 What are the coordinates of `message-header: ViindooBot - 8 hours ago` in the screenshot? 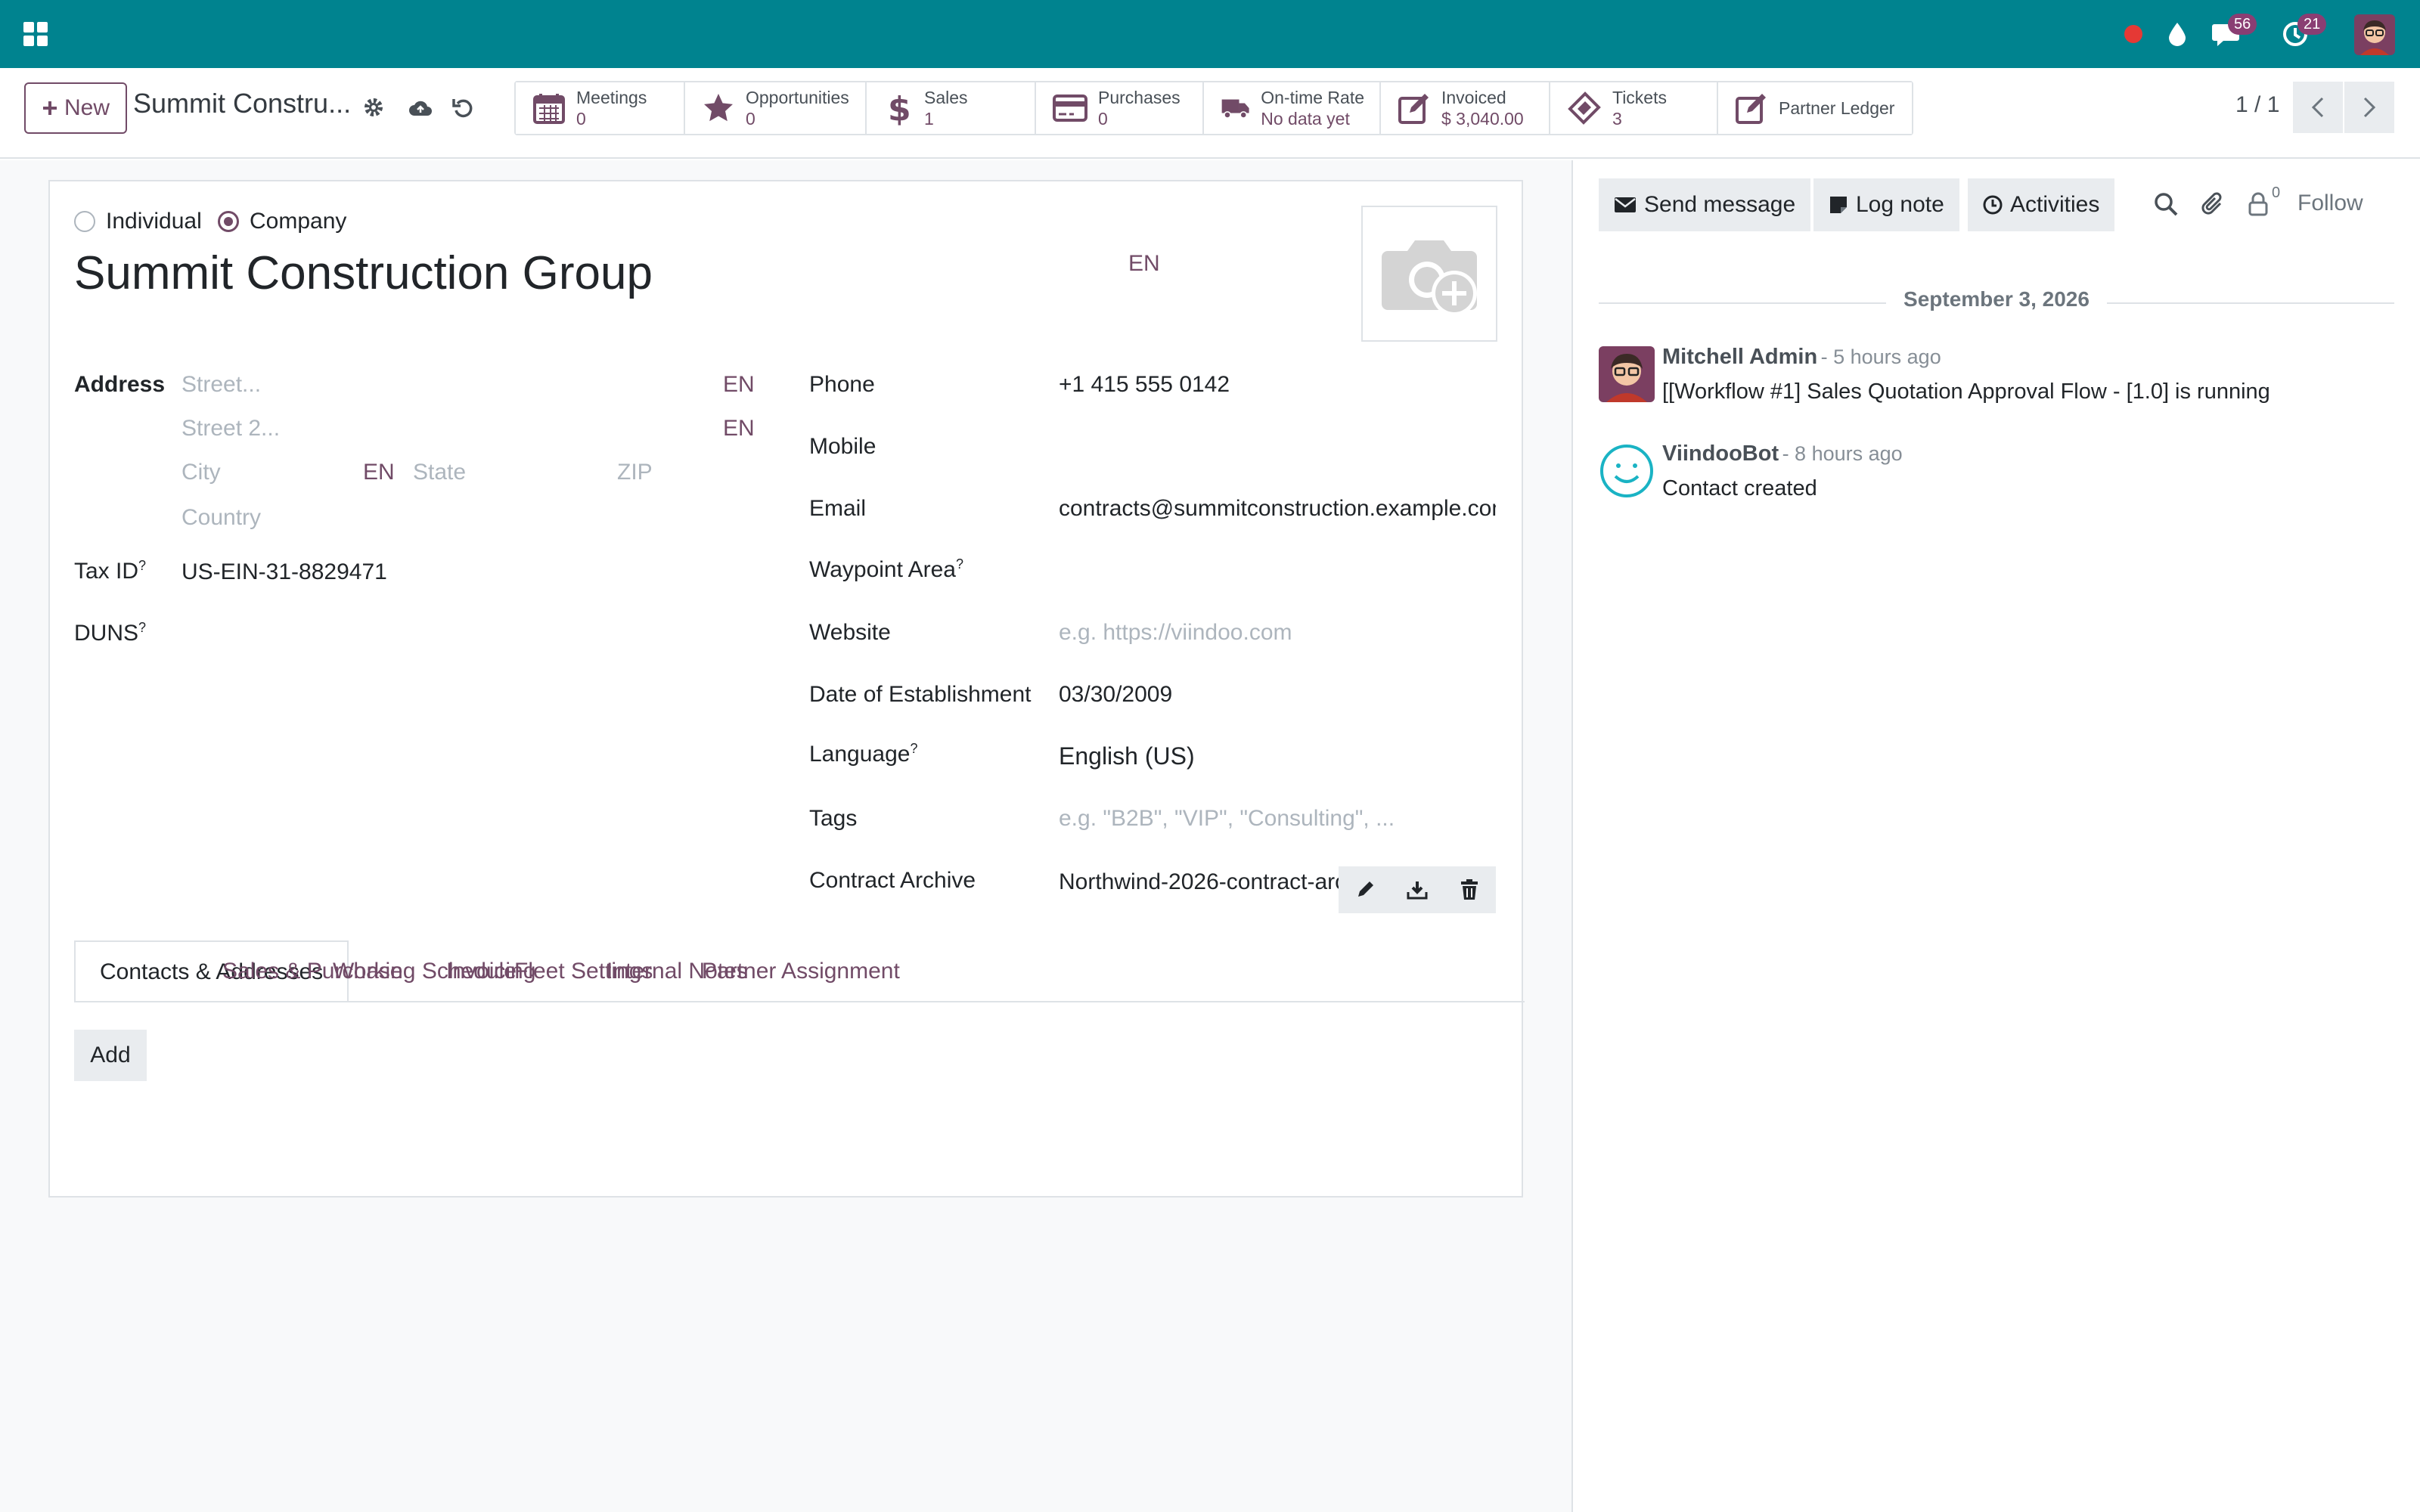 It's located at (1782, 454).